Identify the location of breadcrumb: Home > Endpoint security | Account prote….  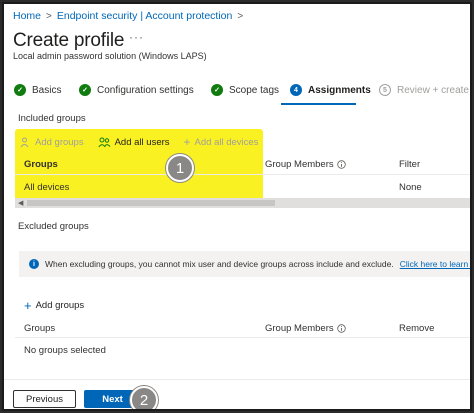
(128, 16).